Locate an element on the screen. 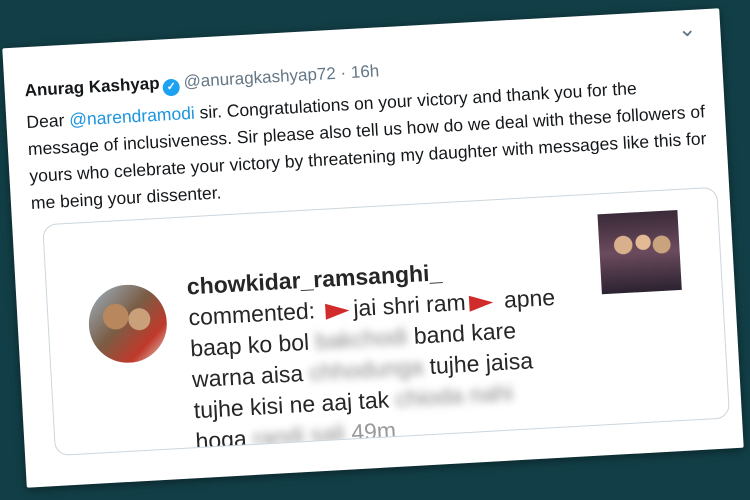 The image size is (750, 500). comment-hoga: hoga is located at coordinates (221, 440).